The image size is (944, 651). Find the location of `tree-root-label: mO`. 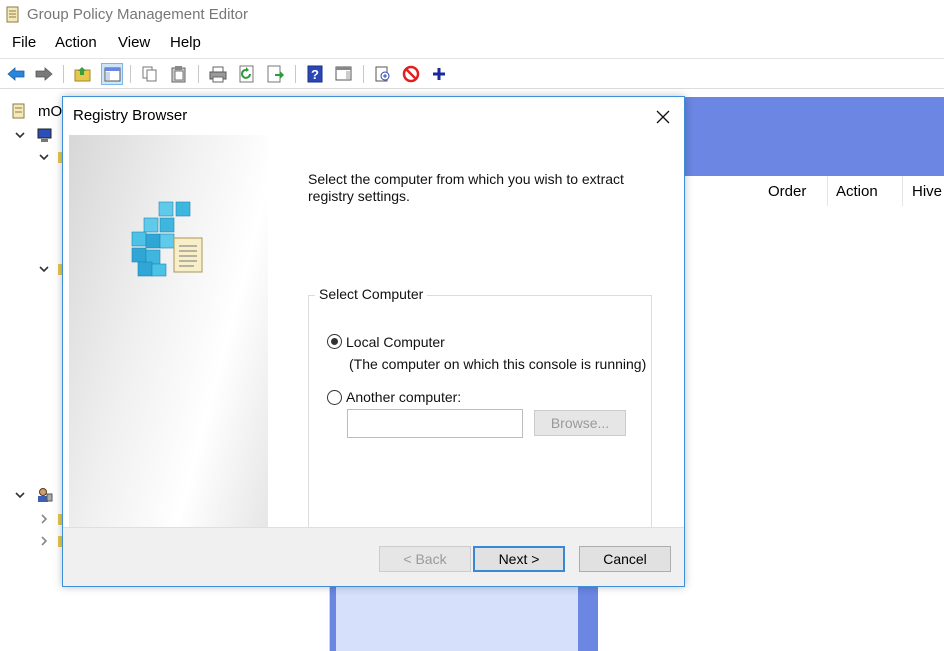

tree-root-label: mO is located at coordinates (50, 111).